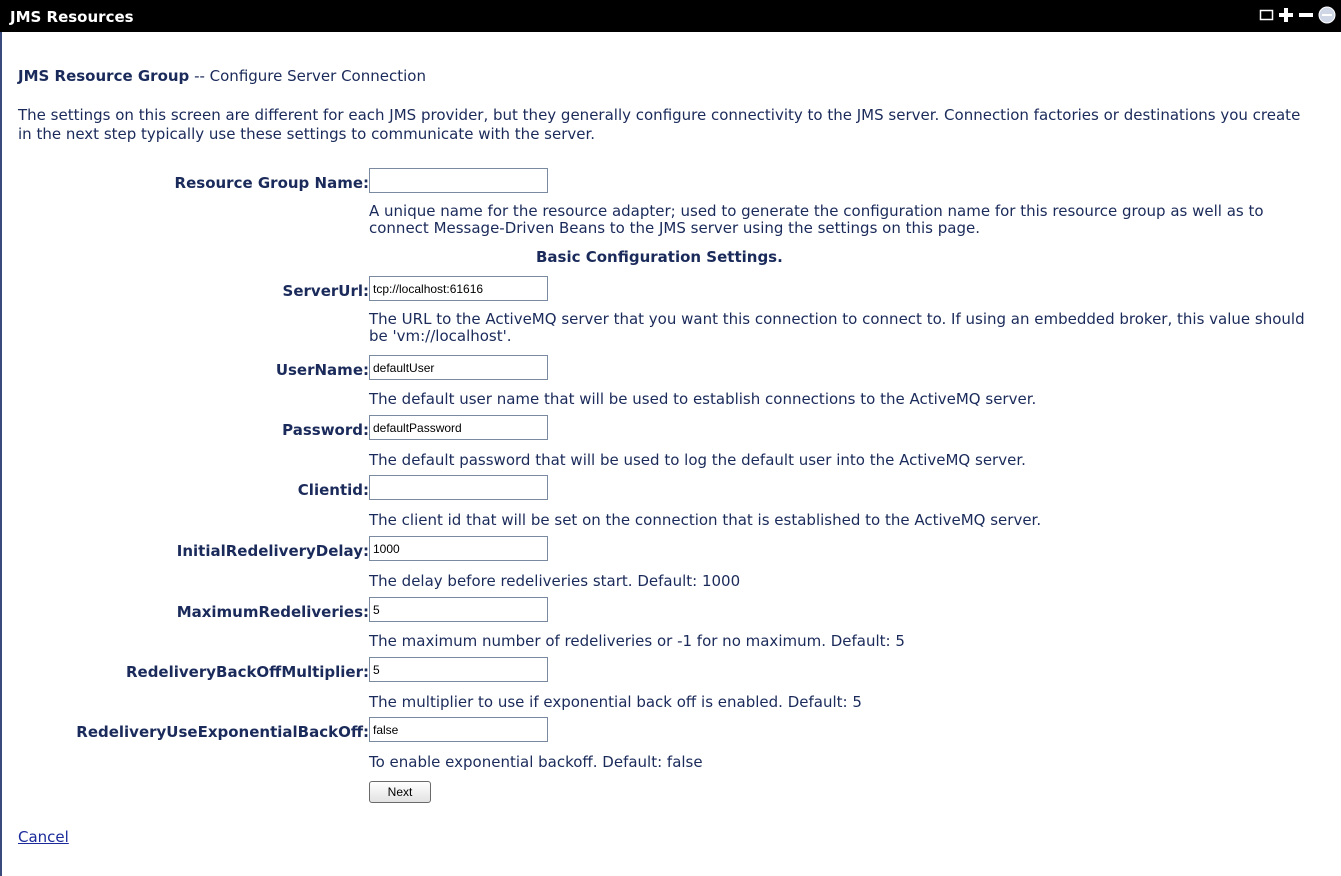 The height and width of the screenshot is (876, 1341). What do you see at coordinates (222, 732) in the screenshot?
I see `redelivery-exponential-backoff-label: RedeliveryUseExponentialBackOff:` at bounding box center [222, 732].